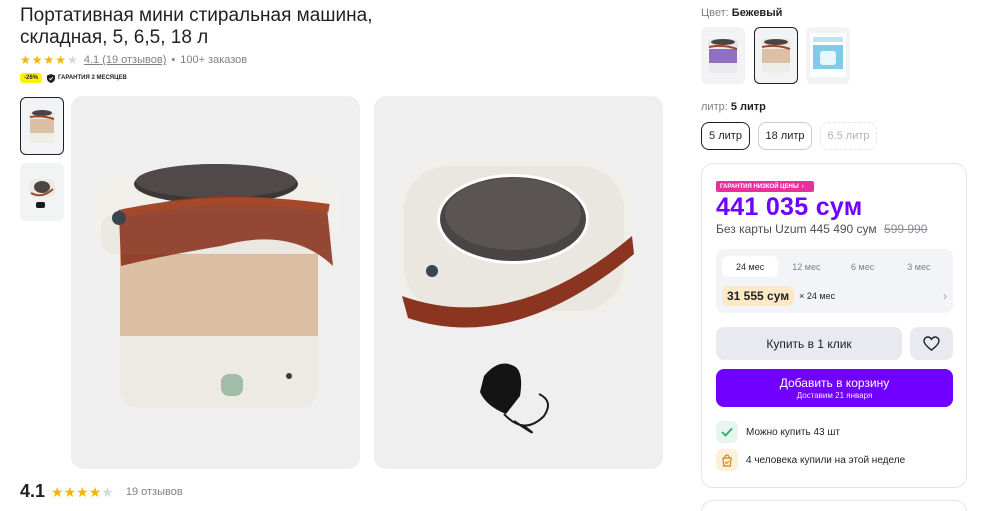 The image size is (1000, 511). Describe the element at coordinates (727, 460) in the screenshot. I see `shopping-bag-icon` at that location.